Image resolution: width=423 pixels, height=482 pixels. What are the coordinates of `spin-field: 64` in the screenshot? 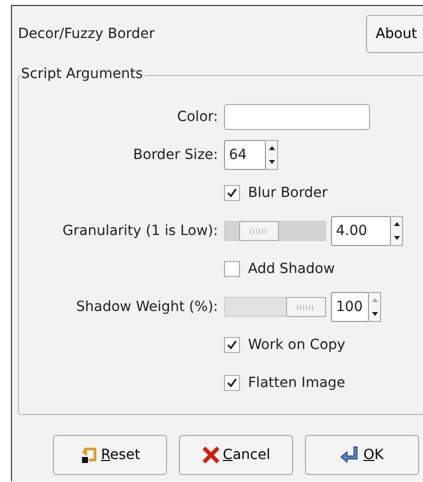 It's located at (245, 155).